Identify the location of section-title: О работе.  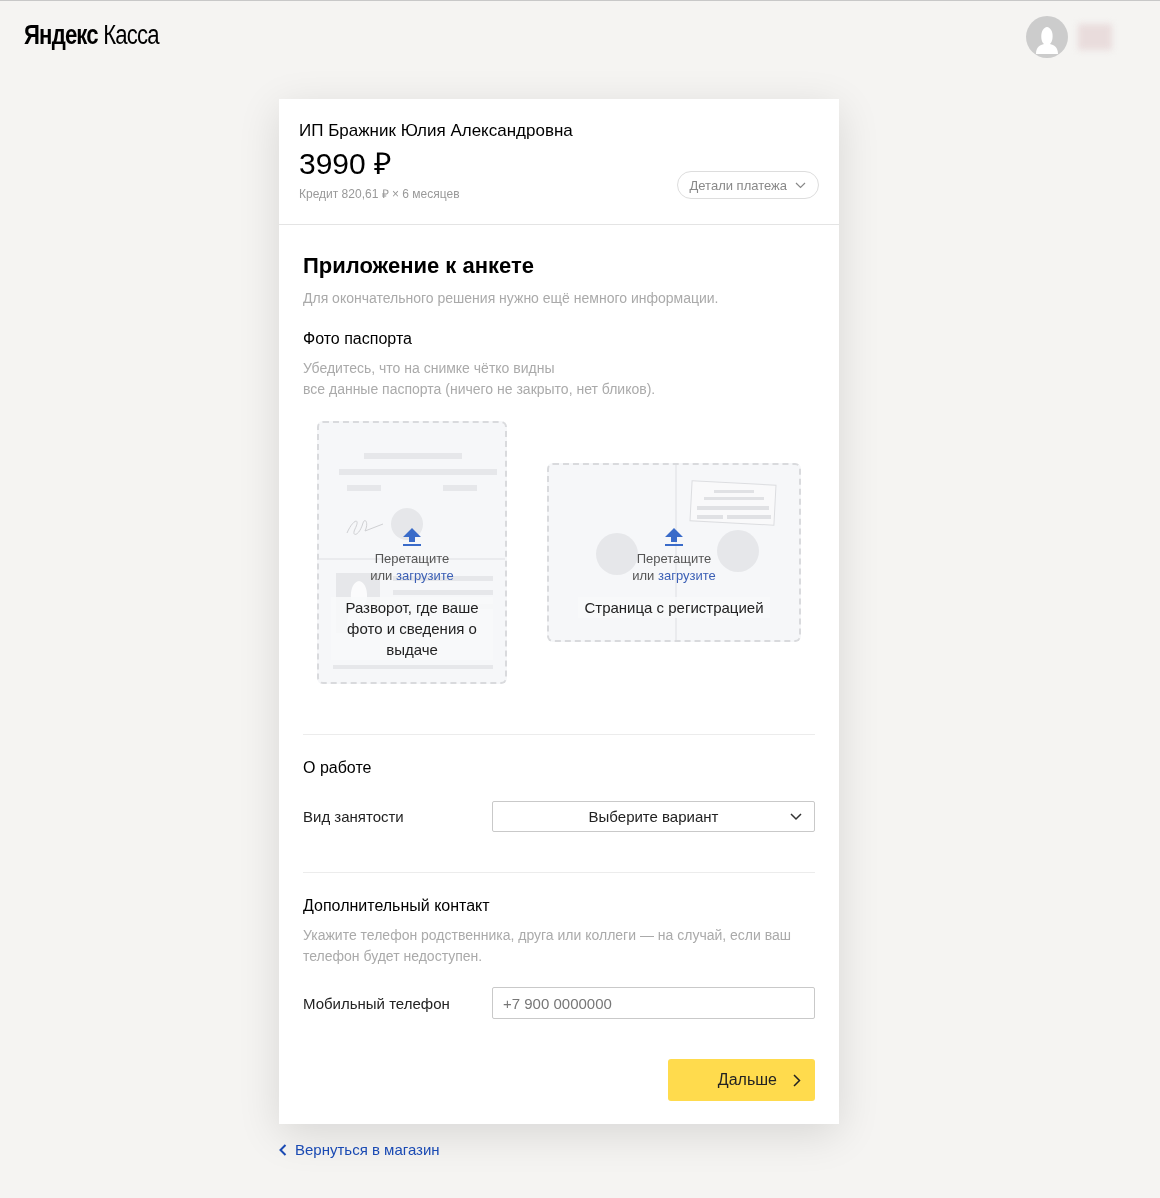
(338, 768).